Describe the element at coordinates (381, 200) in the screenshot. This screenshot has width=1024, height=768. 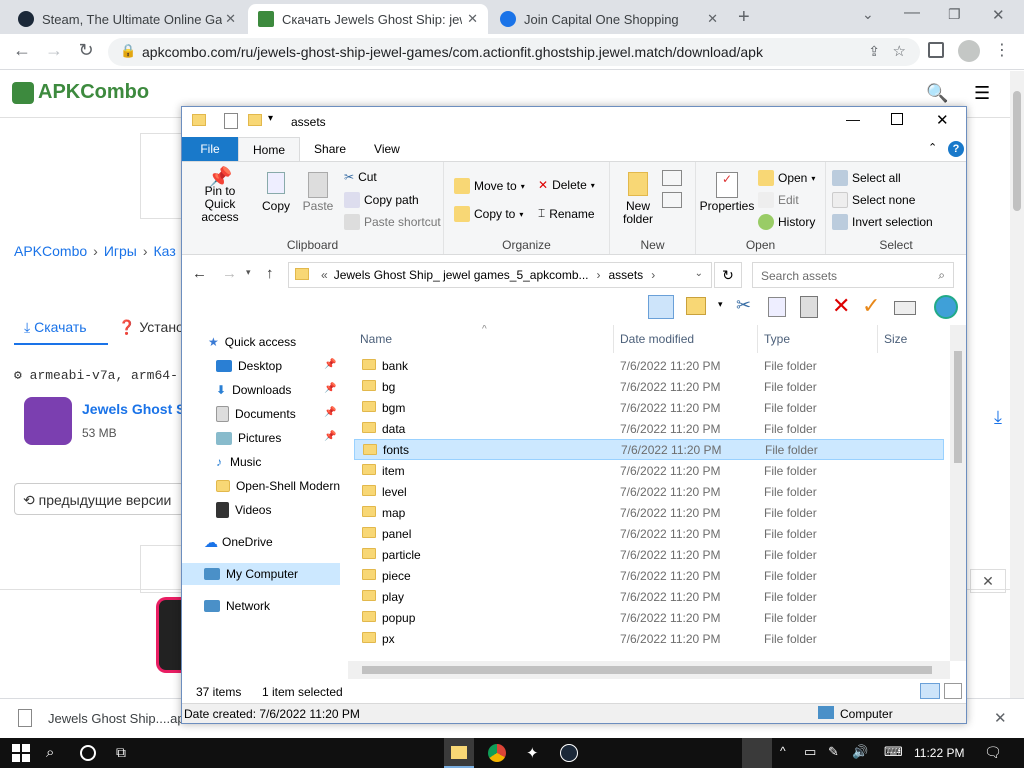
I see `copy-path-button: Copy path` at that location.